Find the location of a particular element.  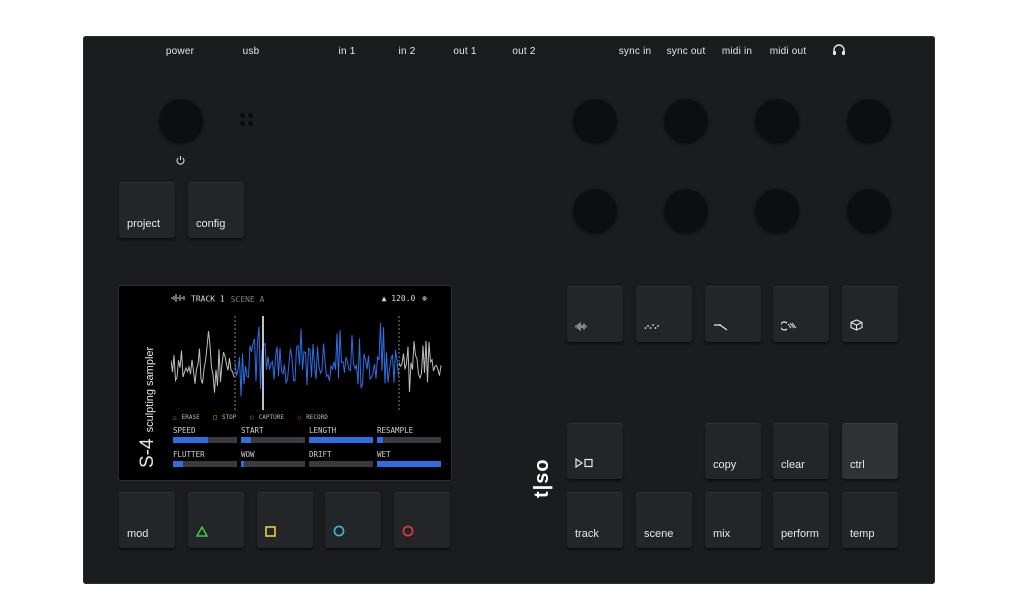

param-resample: RESAMPLE is located at coordinates (409, 436).